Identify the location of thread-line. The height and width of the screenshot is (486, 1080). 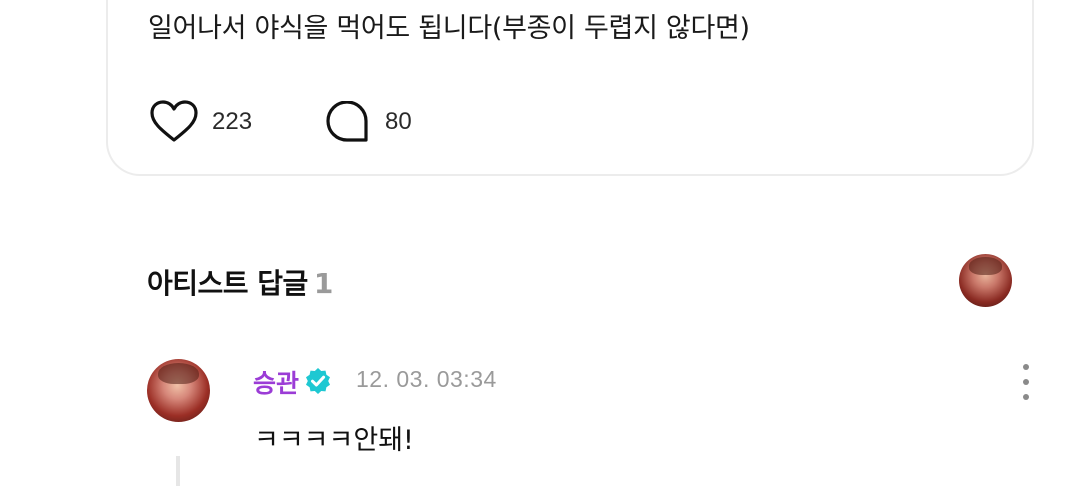
(178, 471).